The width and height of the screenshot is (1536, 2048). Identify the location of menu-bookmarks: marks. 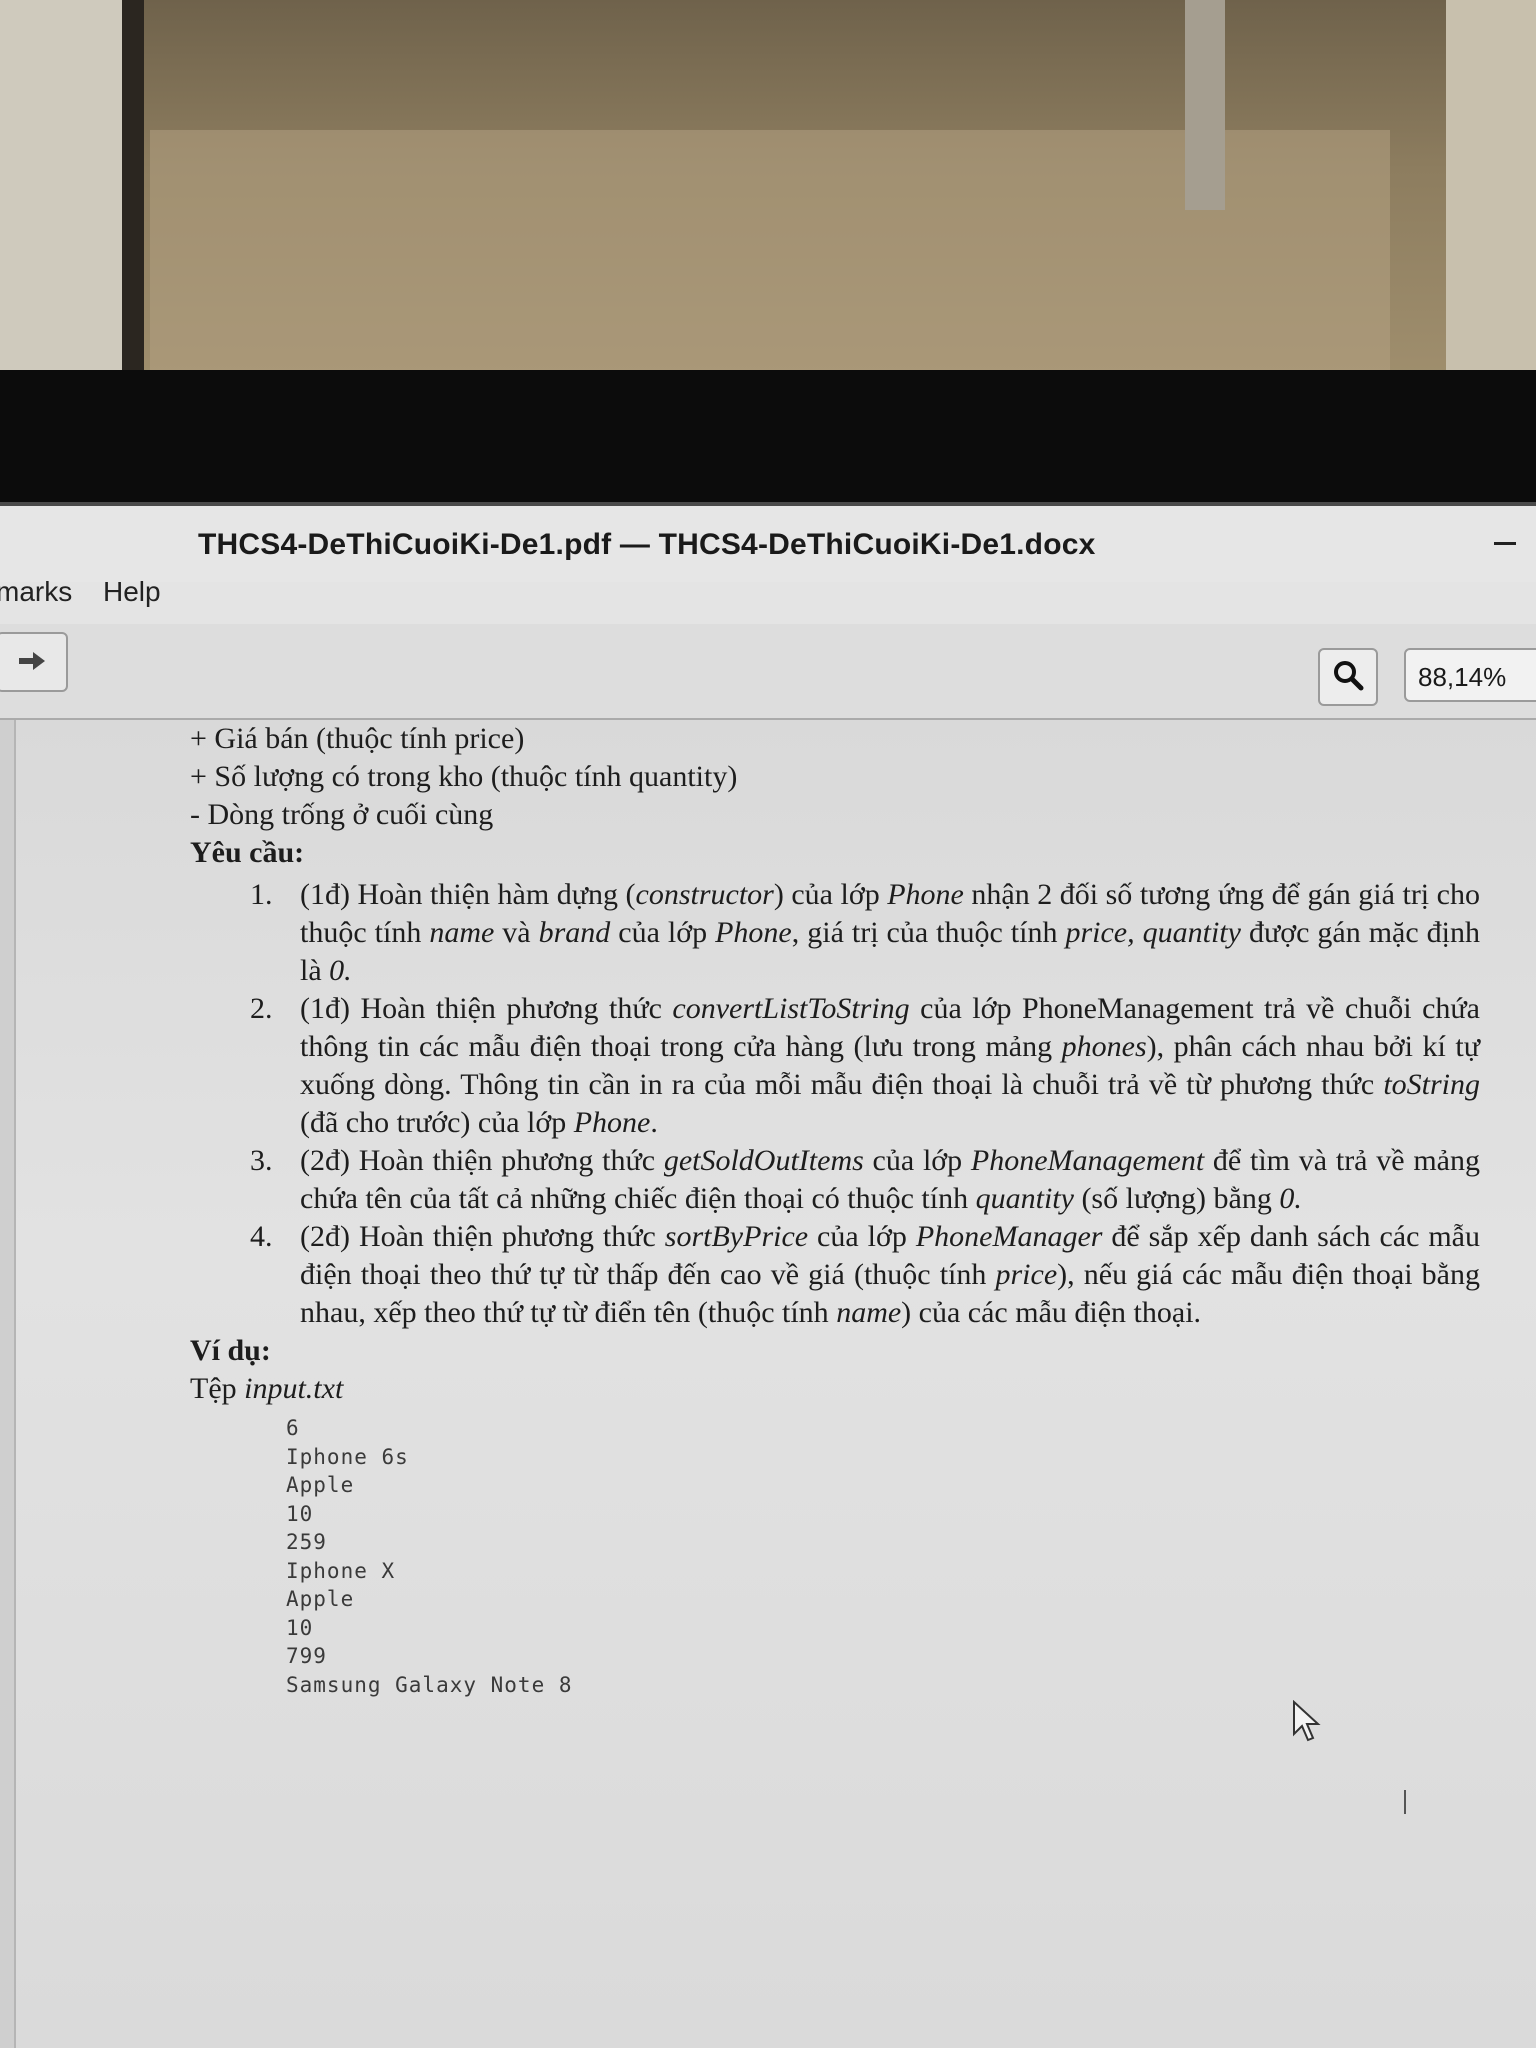
(36, 592).